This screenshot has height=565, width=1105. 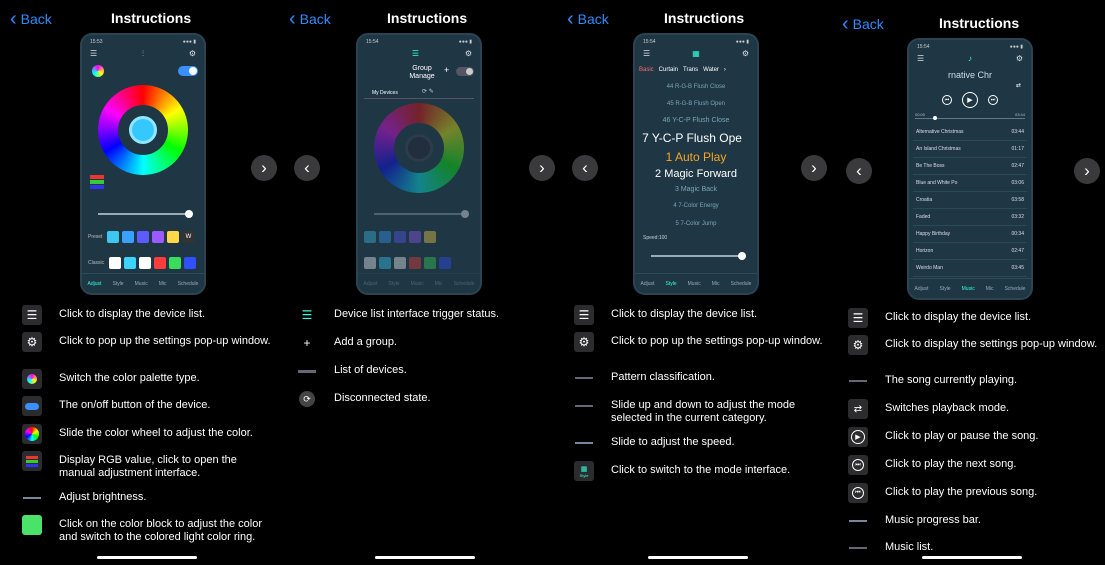 I want to click on pattern-item: 2 Magic Forward, so click(x=696, y=174).